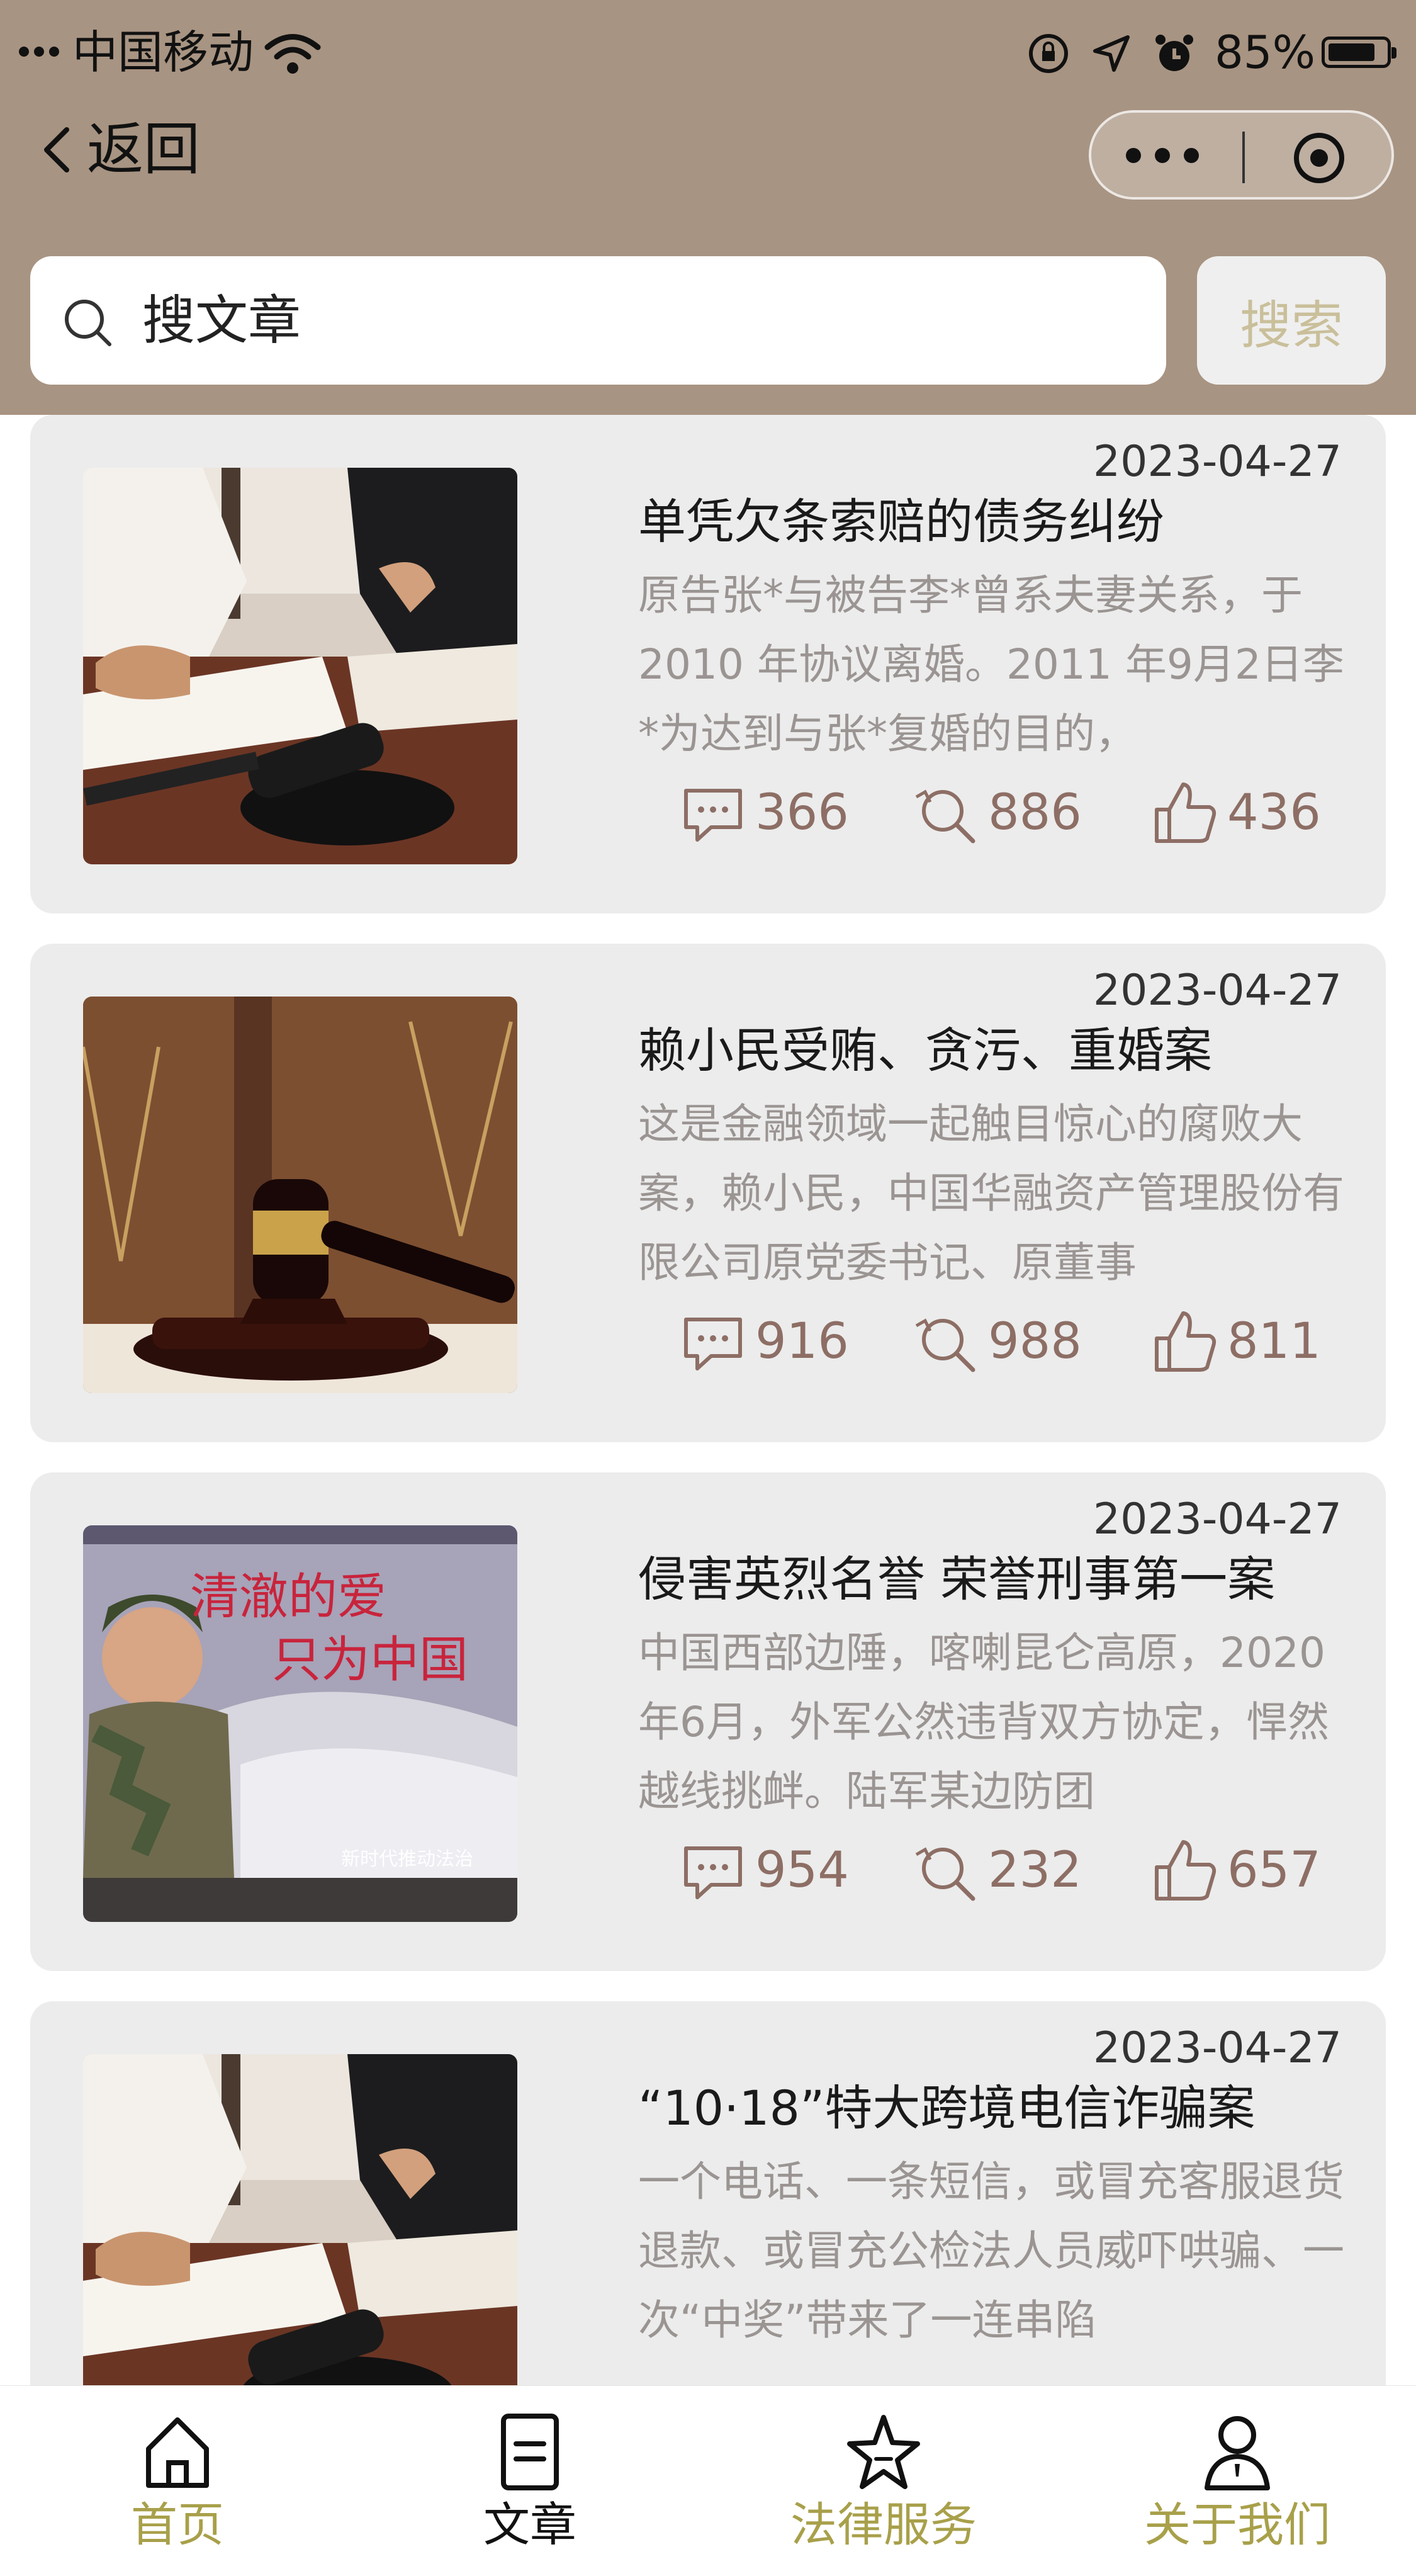  Describe the element at coordinates (1048, 53) in the screenshot. I see `rotation-lock-icon` at that location.